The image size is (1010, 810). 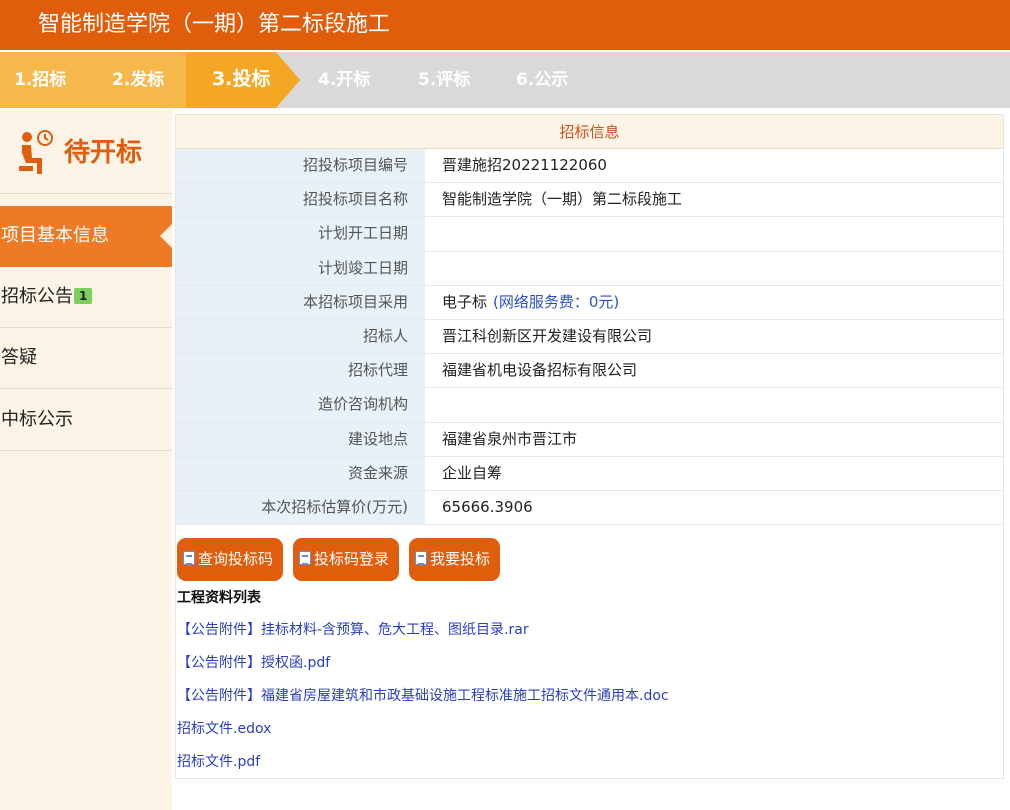 I want to click on row-value: 电子标 (网络服务费：0元), so click(x=530, y=302).